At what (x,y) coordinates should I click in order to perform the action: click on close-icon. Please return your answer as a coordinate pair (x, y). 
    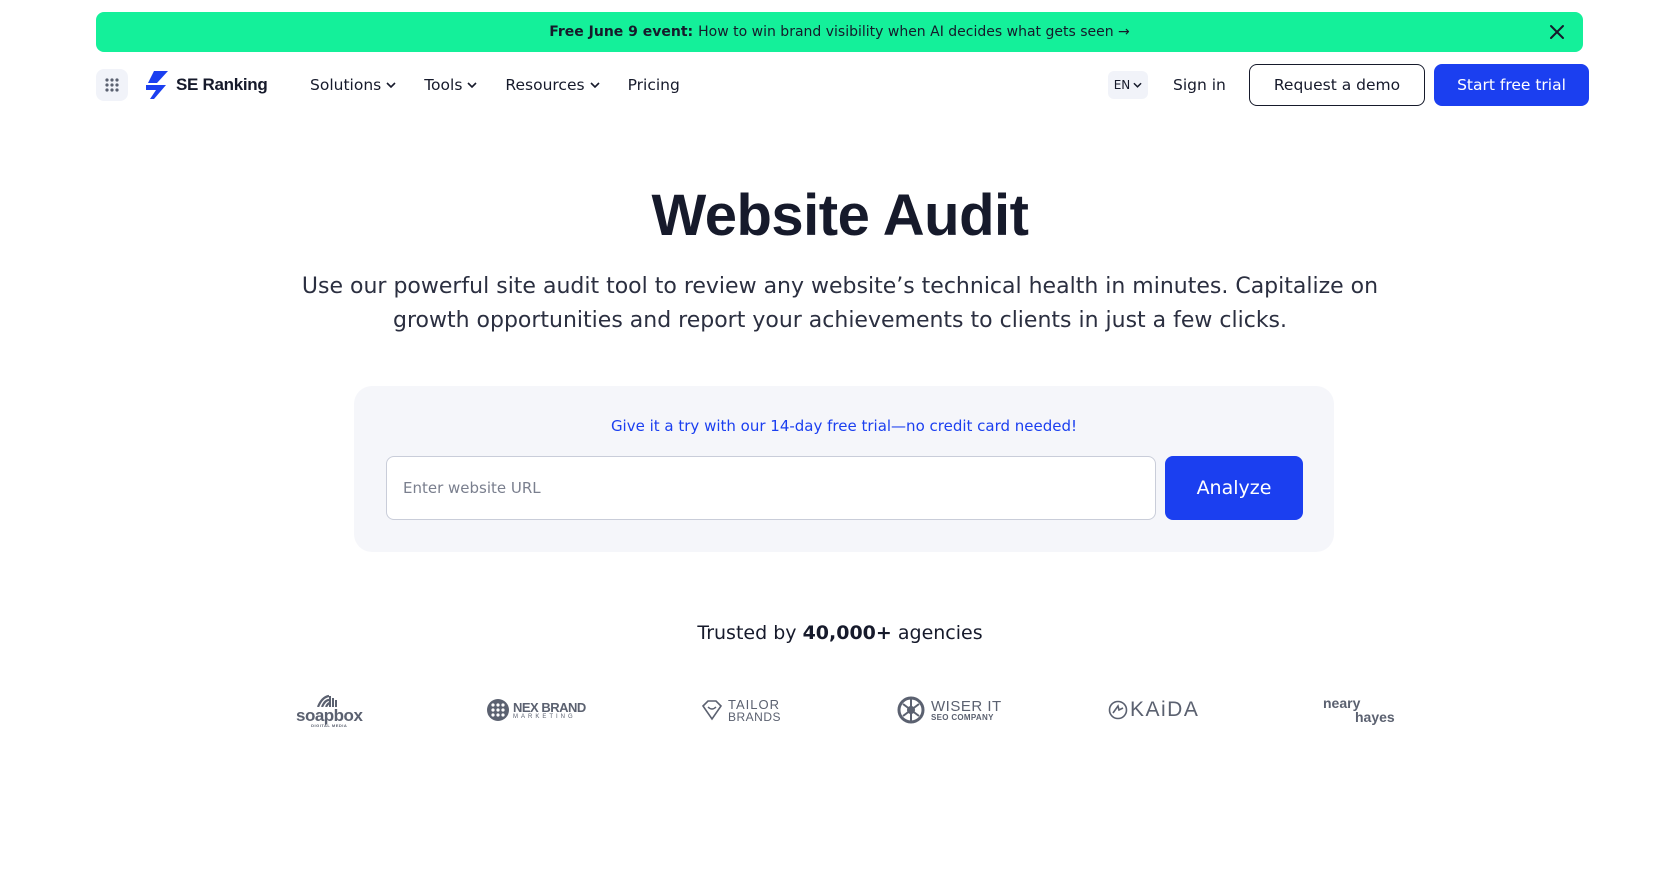
    Looking at the image, I should click on (1557, 32).